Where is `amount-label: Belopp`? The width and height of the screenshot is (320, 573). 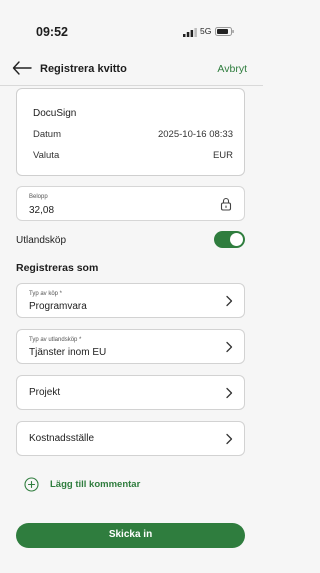
amount-label: Belopp is located at coordinates (38, 197).